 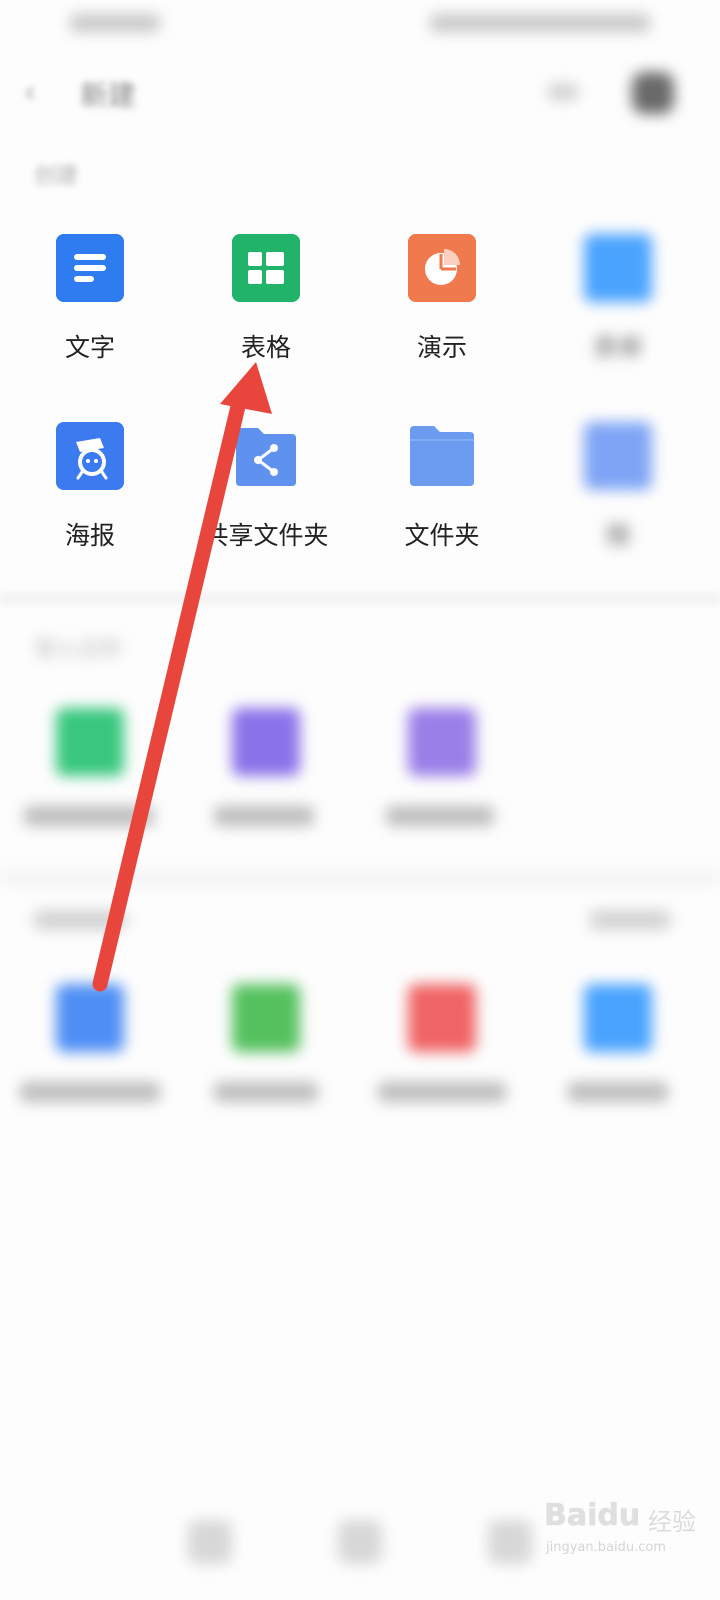 I want to click on annotation-arrow, so click(x=182, y=677).